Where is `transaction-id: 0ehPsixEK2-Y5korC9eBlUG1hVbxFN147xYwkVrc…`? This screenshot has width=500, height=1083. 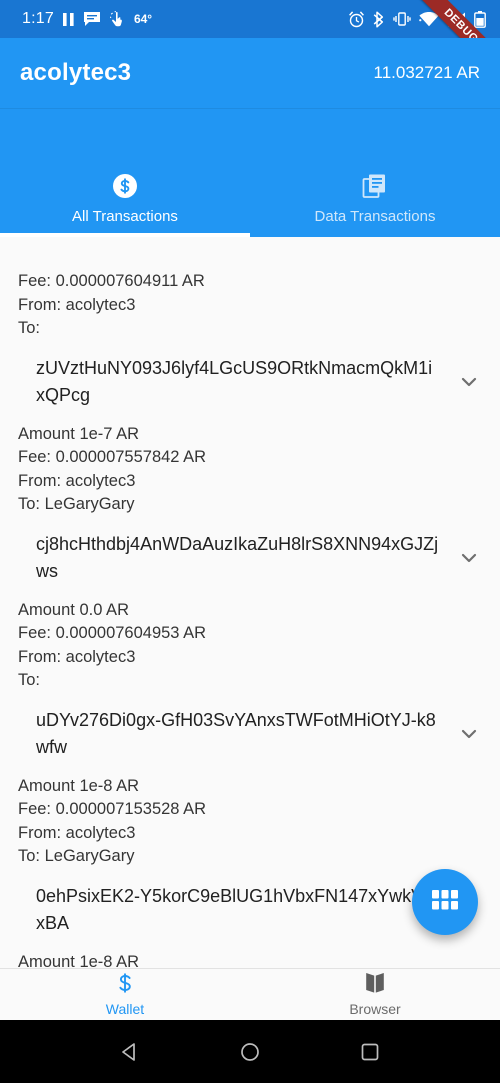 transaction-id: 0ehPsixEK2-Y5korC9eBlUG1hVbxFN147xYwkVrc… is located at coordinates (237, 909).